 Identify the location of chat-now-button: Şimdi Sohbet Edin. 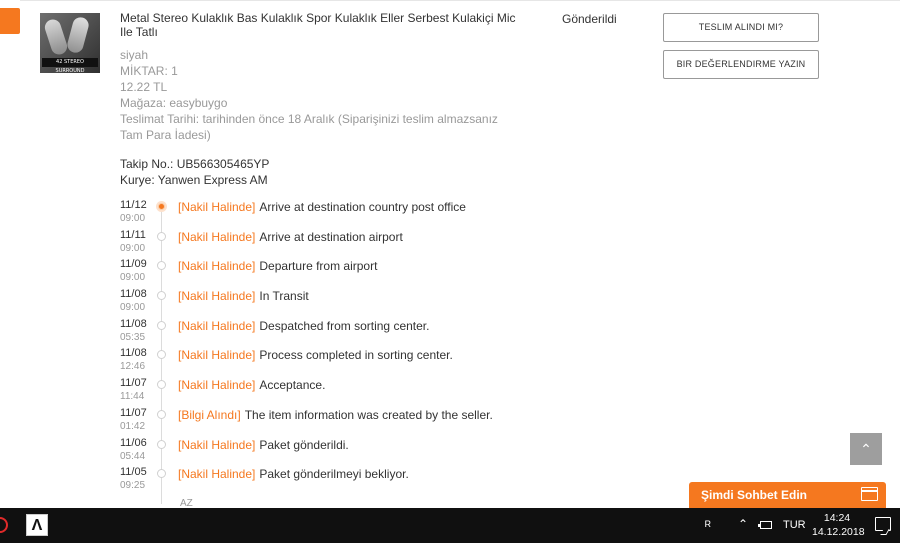
(787, 495).